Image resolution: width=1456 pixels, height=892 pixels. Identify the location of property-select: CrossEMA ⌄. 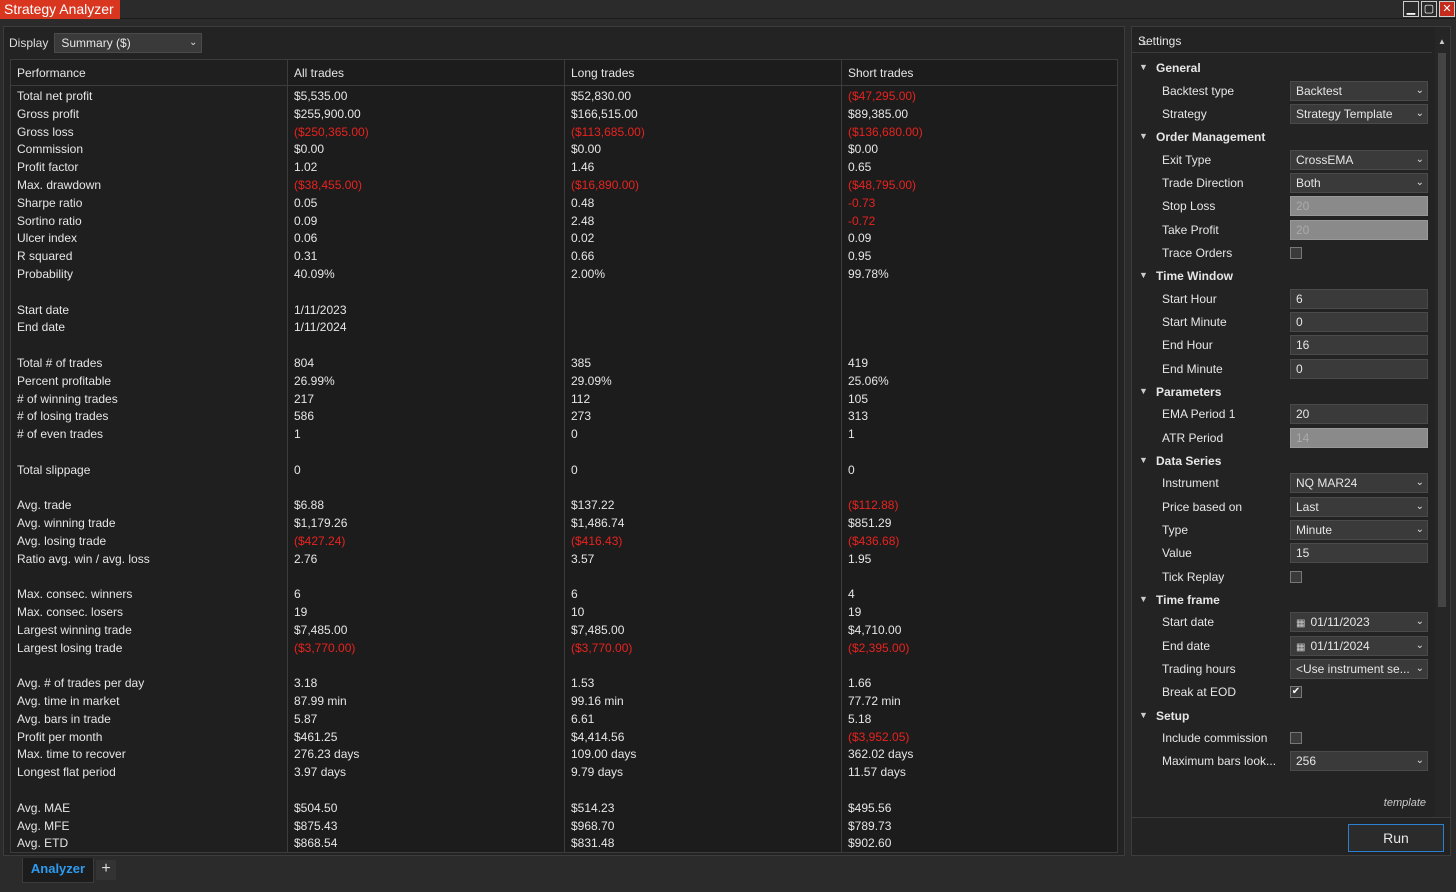
(1359, 159).